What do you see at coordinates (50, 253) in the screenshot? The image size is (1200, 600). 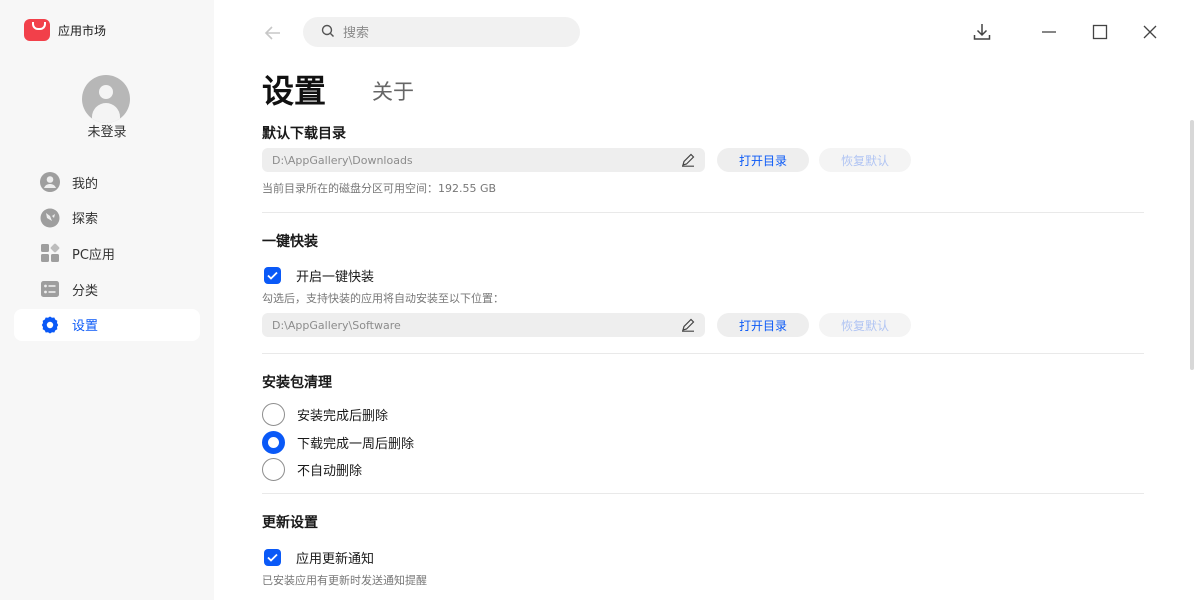 I see `apps-grid-icon` at bounding box center [50, 253].